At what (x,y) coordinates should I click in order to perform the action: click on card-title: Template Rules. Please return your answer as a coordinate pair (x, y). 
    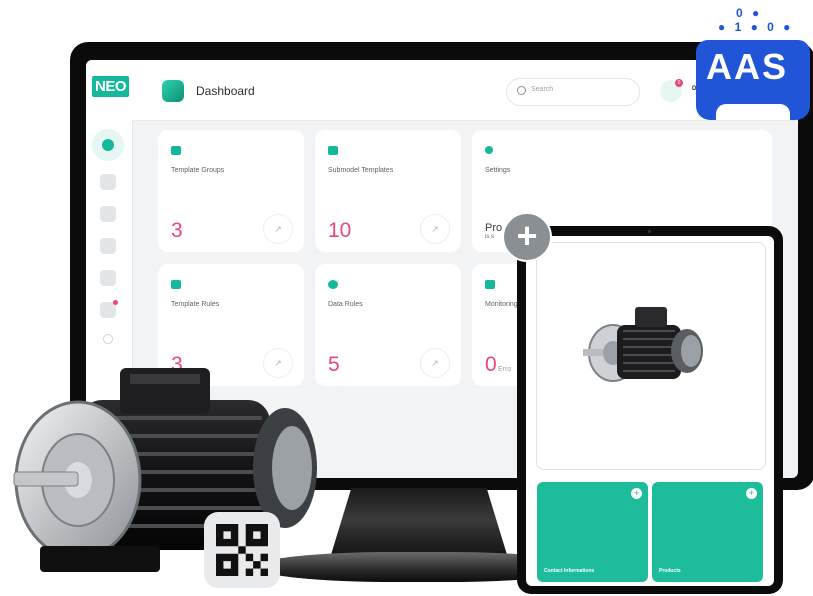
    Looking at the image, I should click on (195, 304).